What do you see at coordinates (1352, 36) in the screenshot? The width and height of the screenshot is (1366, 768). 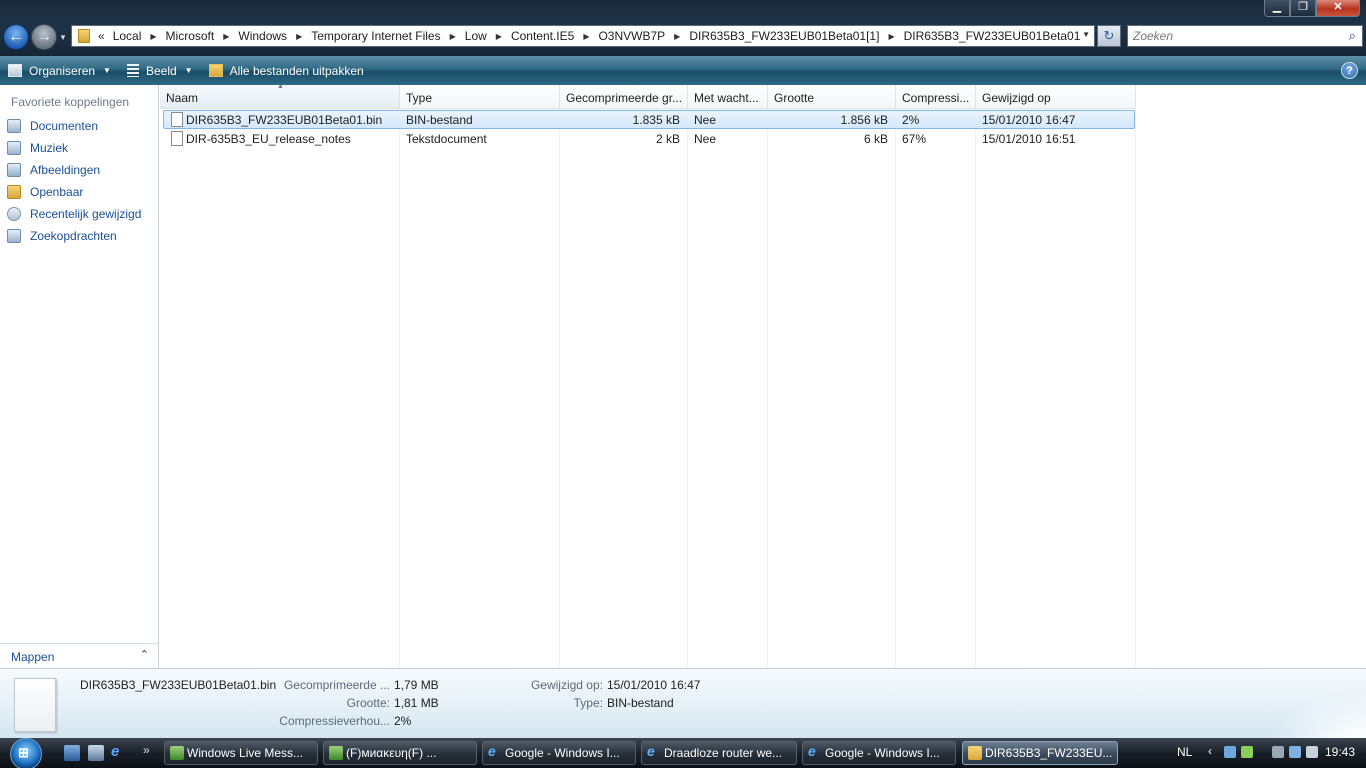 I see `search-icon: ⌕` at bounding box center [1352, 36].